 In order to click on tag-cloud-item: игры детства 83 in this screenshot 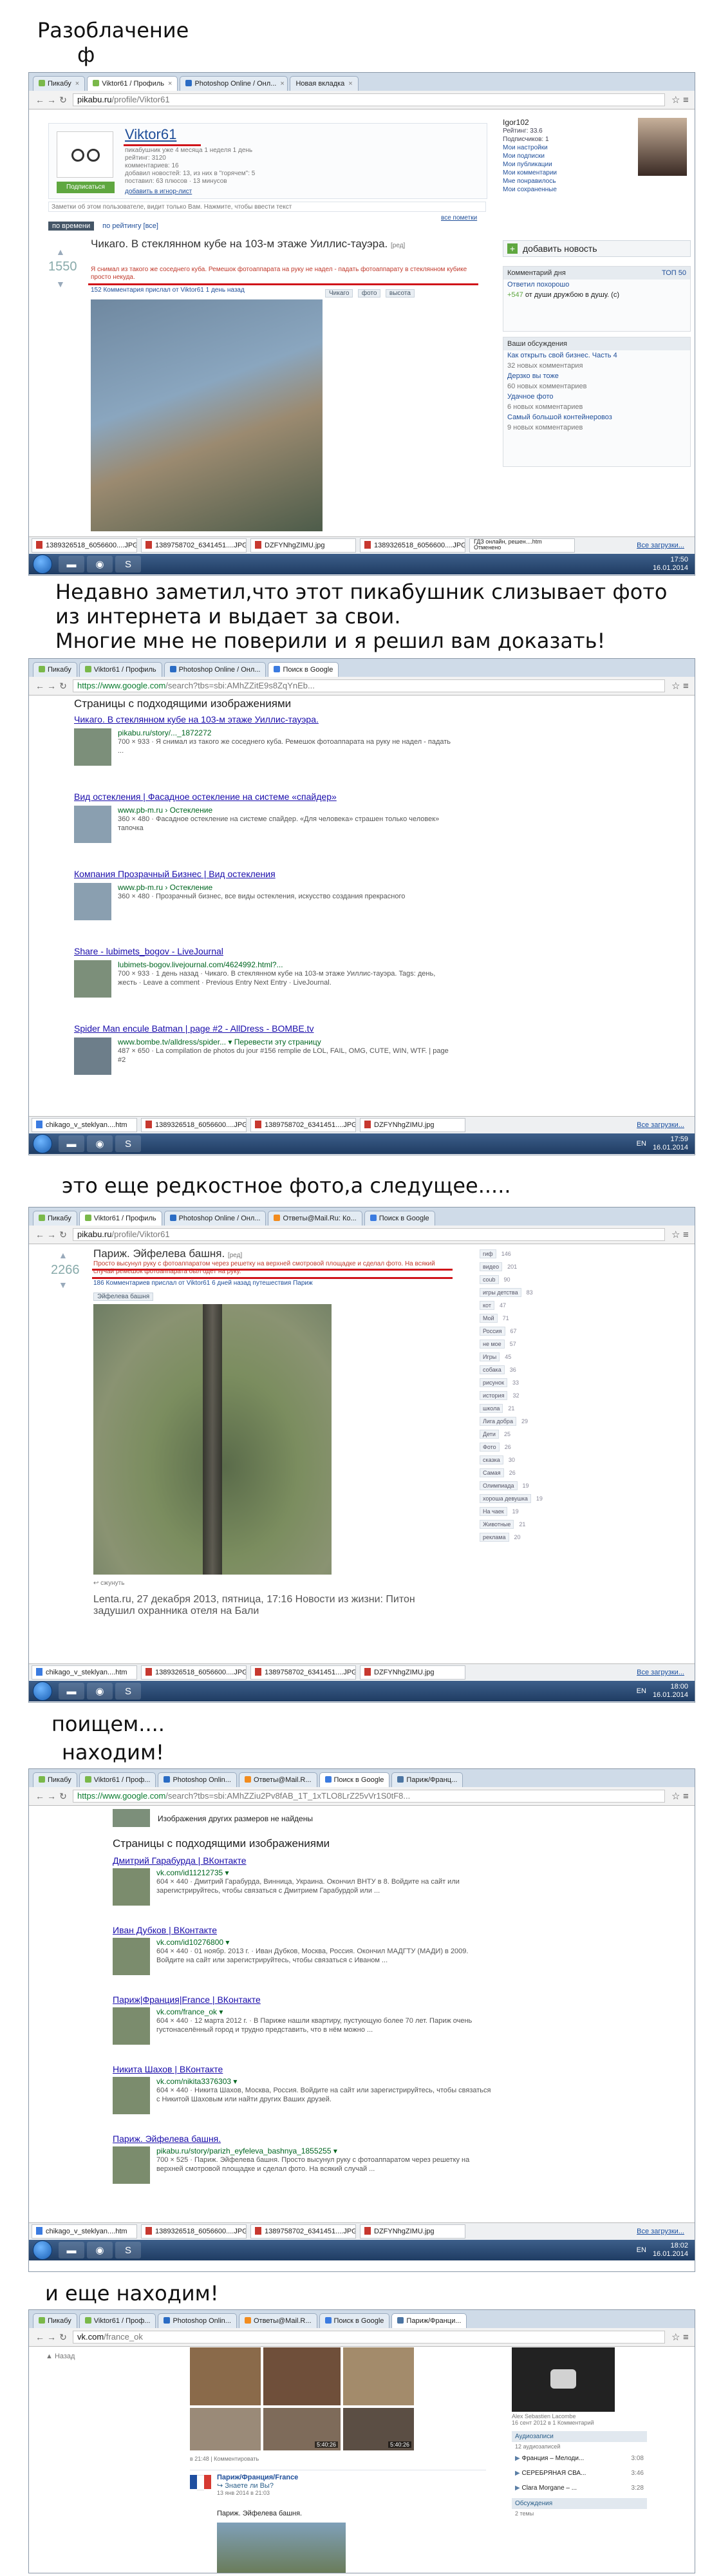, I will do `click(525, 1292)`.